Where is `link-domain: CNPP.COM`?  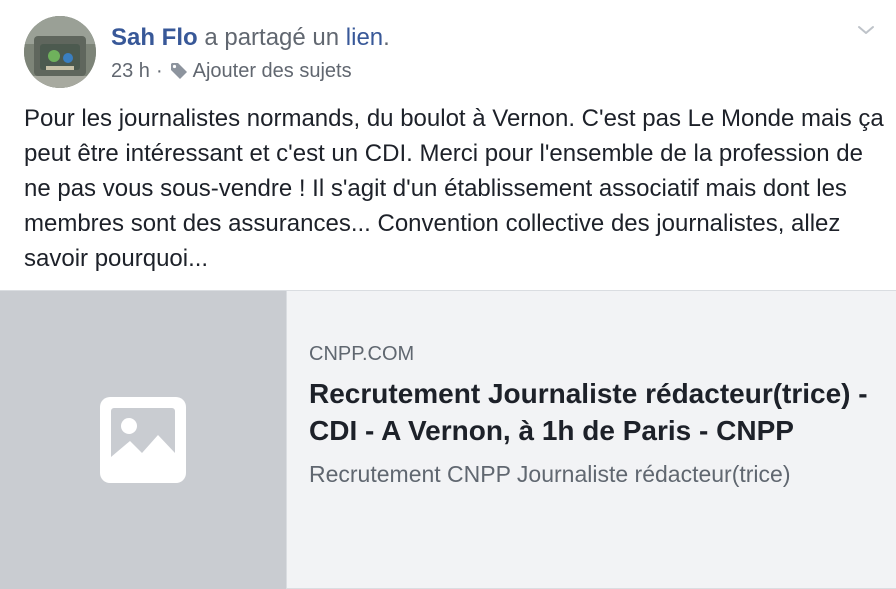 link-domain: CNPP.COM is located at coordinates (362, 354).